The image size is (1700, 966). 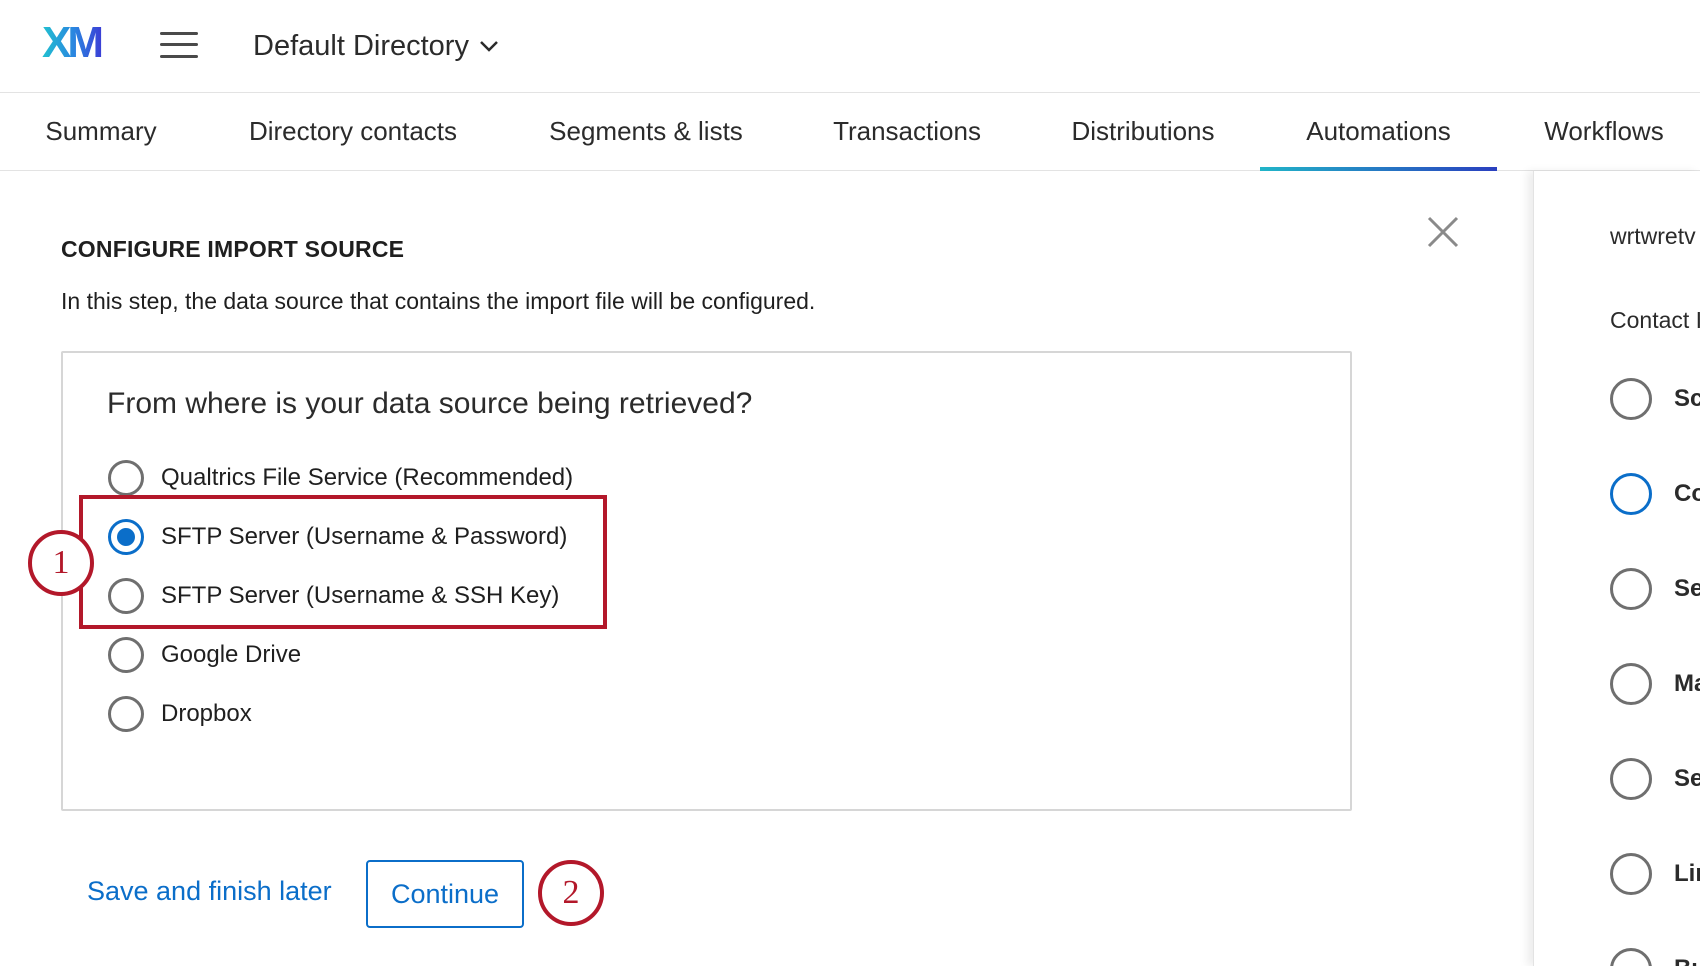 I want to click on option-dropbox: Dropbox, so click(x=180, y=714).